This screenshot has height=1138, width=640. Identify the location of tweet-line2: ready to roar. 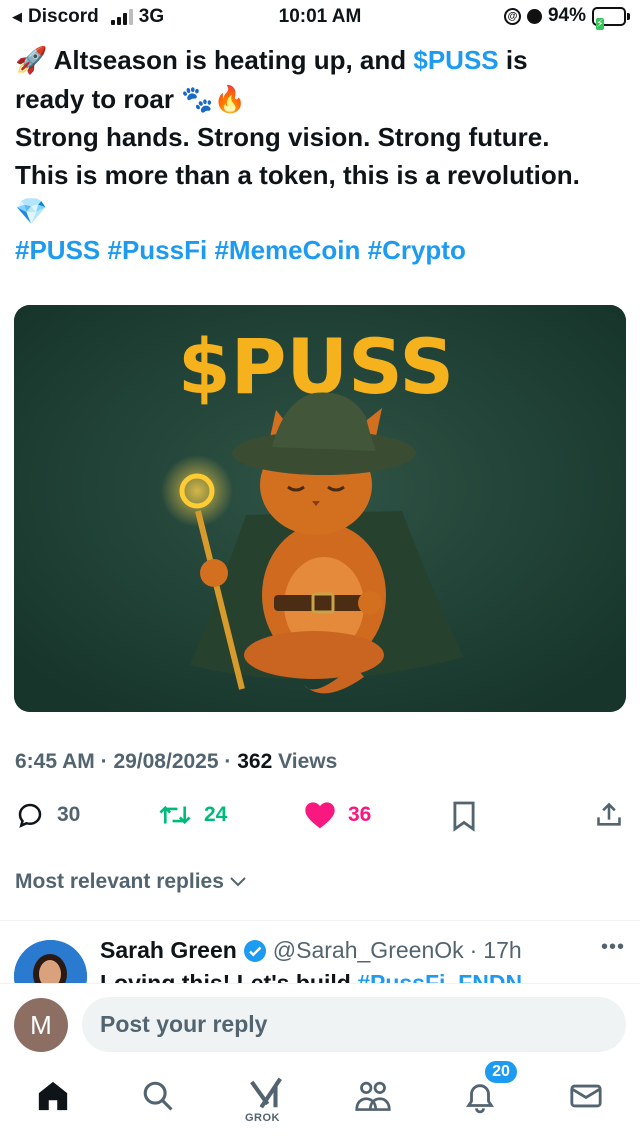
(94, 98).